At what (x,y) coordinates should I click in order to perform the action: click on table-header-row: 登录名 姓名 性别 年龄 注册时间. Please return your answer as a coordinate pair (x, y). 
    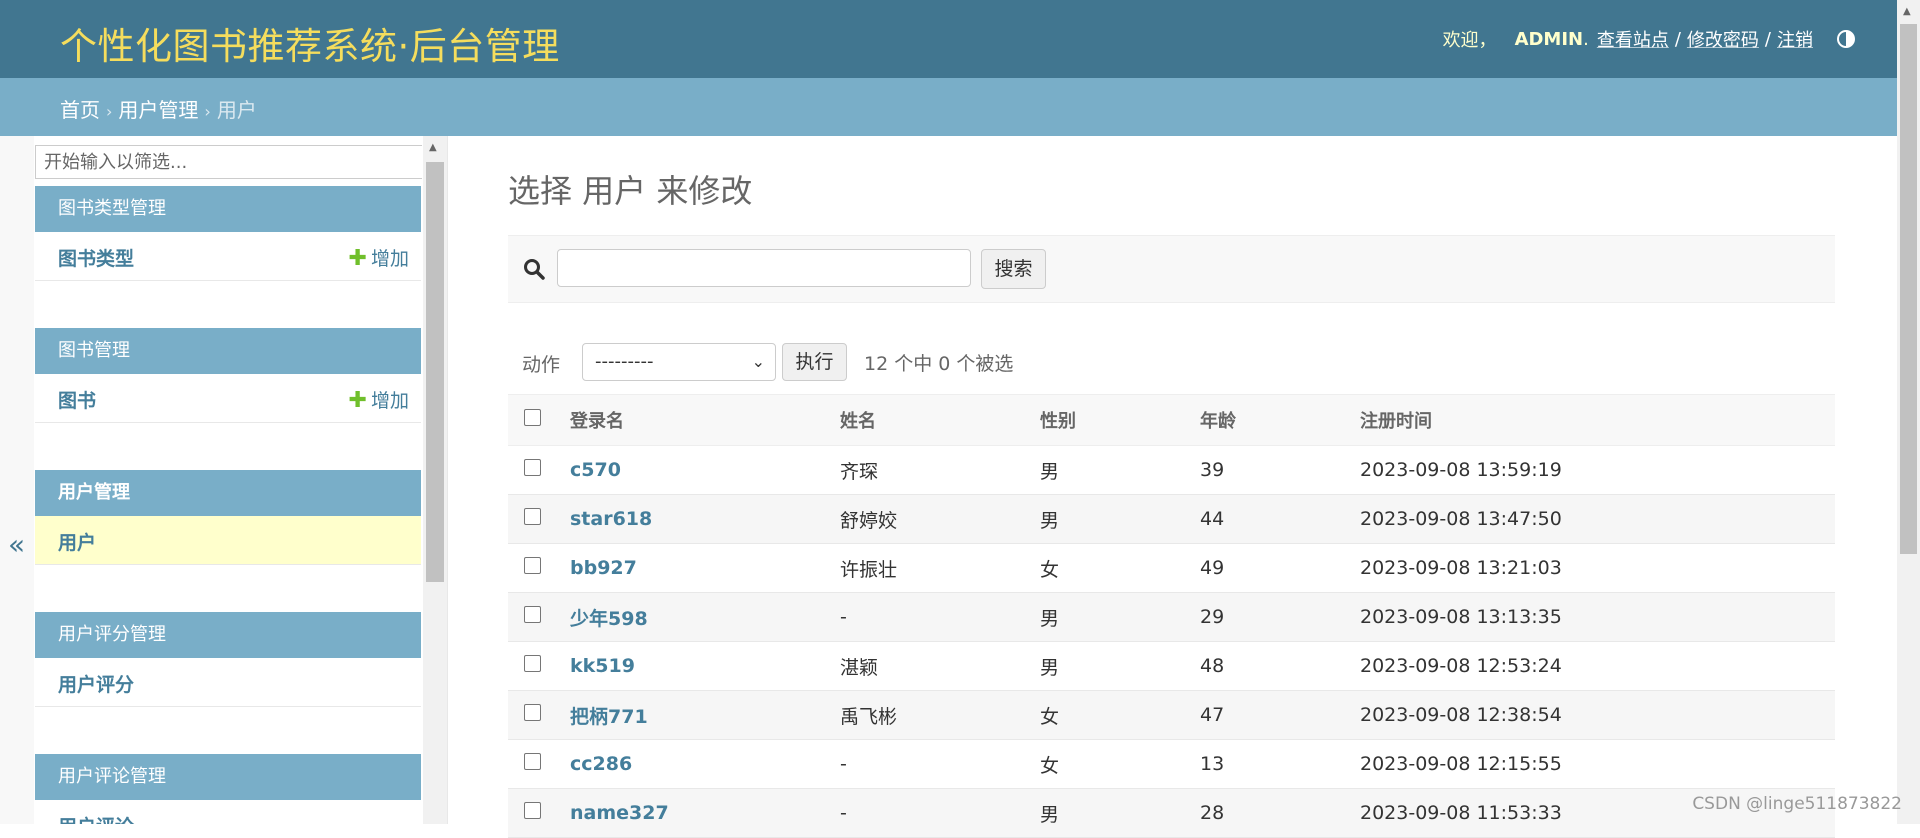
    Looking at the image, I should click on (1171, 420).